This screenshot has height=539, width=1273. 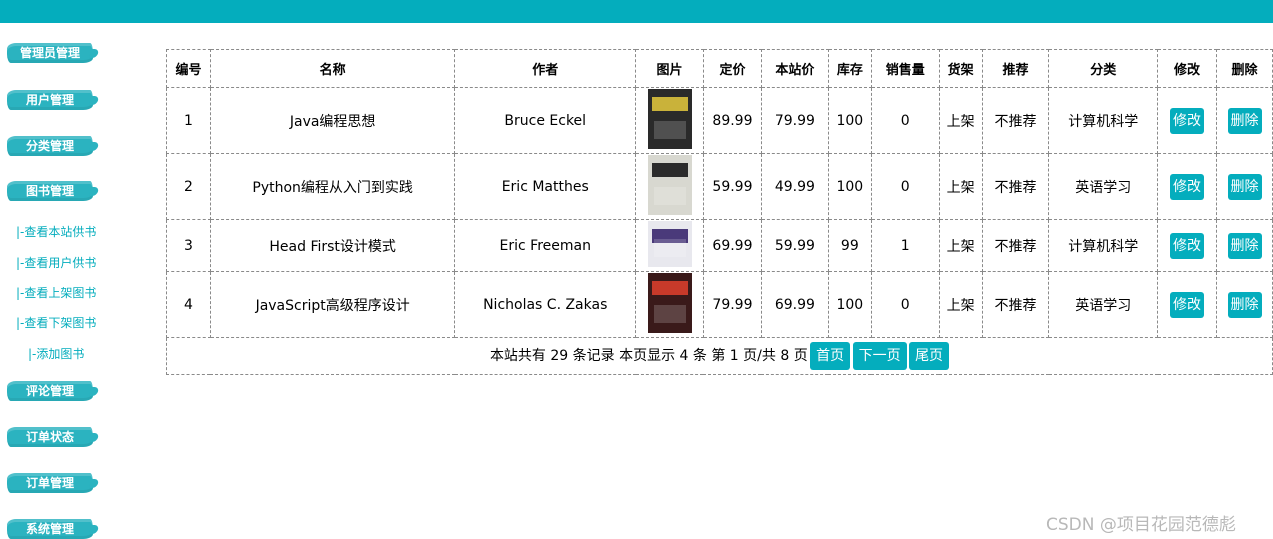 What do you see at coordinates (1141, 525) in the screenshot?
I see `watermark: CSDN @项目花园范德彪` at bounding box center [1141, 525].